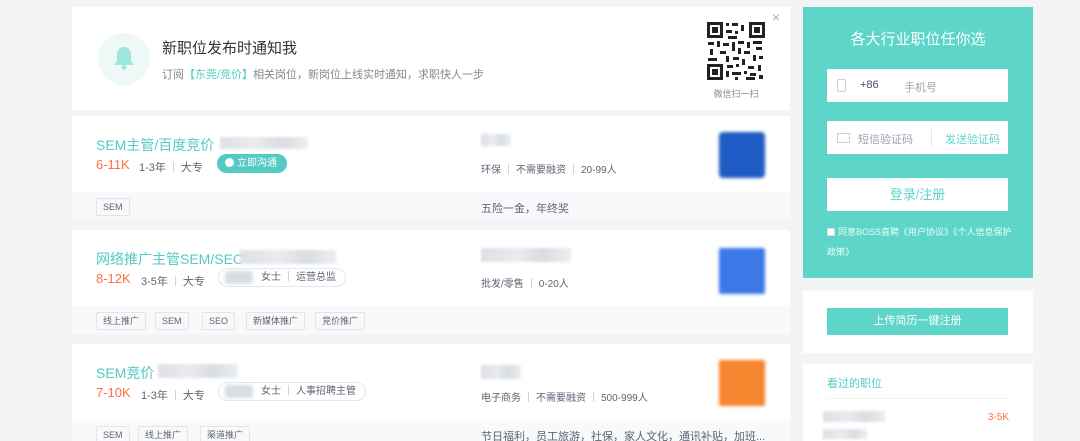 The width and height of the screenshot is (1080, 441). What do you see at coordinates (854, 416) in the screenshot?
I see `blurred-viewed-job-title` at bounding box center [854, 416].